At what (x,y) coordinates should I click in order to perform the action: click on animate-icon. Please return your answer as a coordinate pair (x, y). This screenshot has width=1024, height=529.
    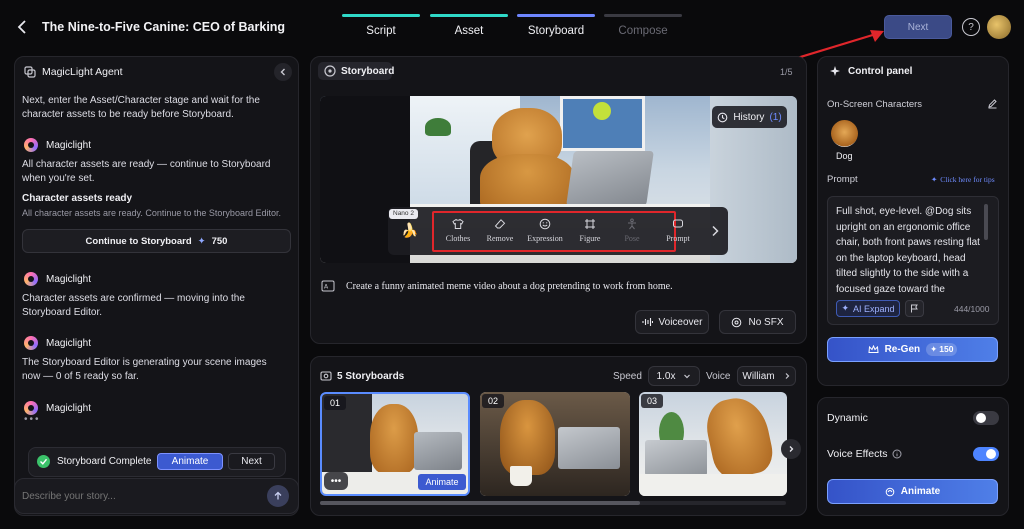
    Looking at the image, I should click on (890, 492).